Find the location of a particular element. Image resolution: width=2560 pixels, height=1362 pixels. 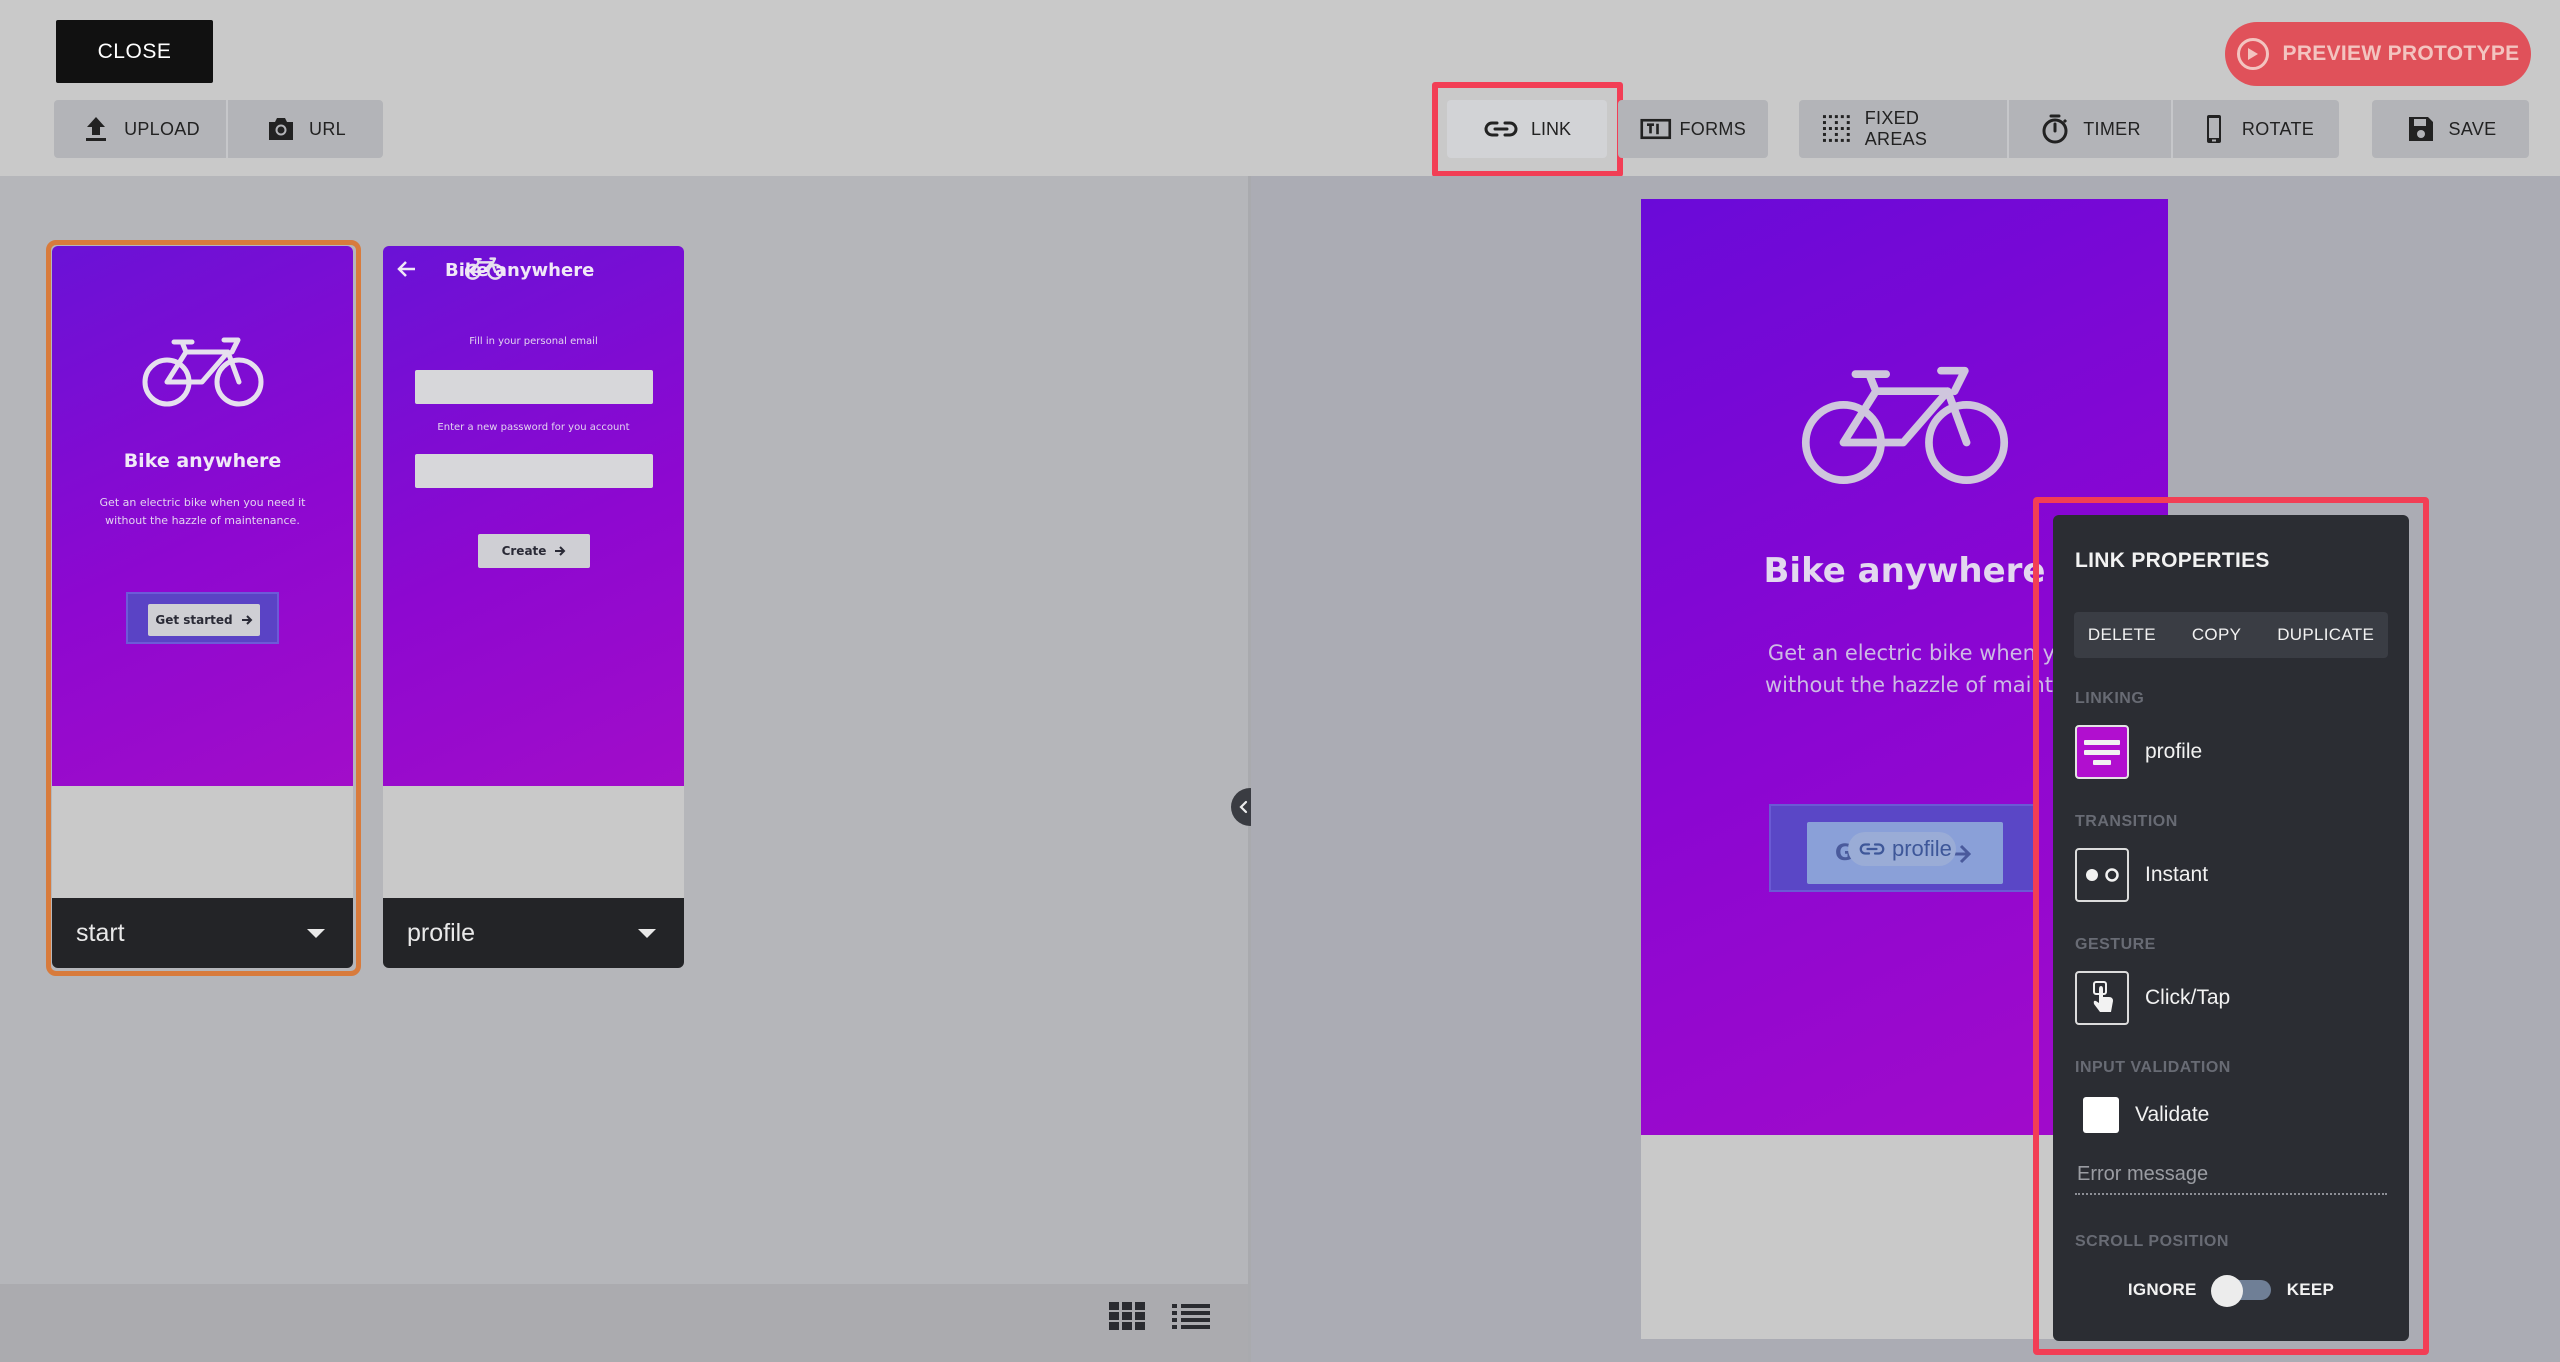

timer-button: TIMER is located at coordinates (2091, 129).